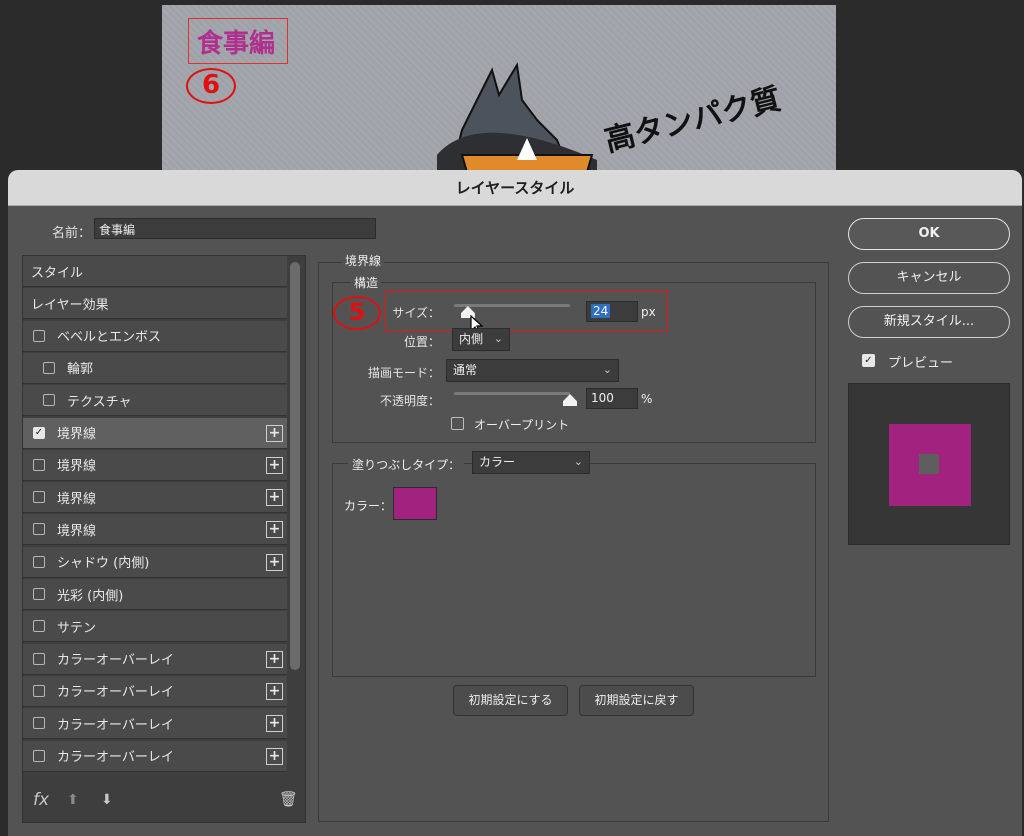 The height and width of the screenshot is (836, 1024). Describe the element at coordinates (409, 401) in the screenshot. I see `opacity-label: 不透明度：` at that location.